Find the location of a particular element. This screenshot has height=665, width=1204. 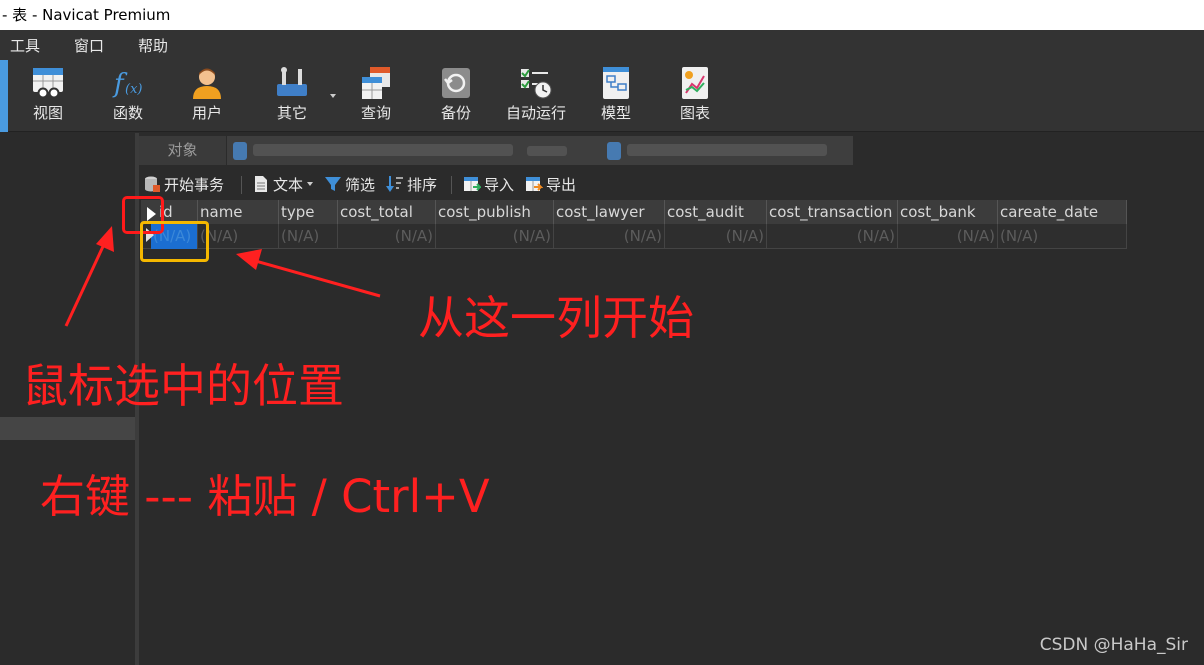

menu-bar: 工具 窗口 帮助 is located at coordinates (602, 45).